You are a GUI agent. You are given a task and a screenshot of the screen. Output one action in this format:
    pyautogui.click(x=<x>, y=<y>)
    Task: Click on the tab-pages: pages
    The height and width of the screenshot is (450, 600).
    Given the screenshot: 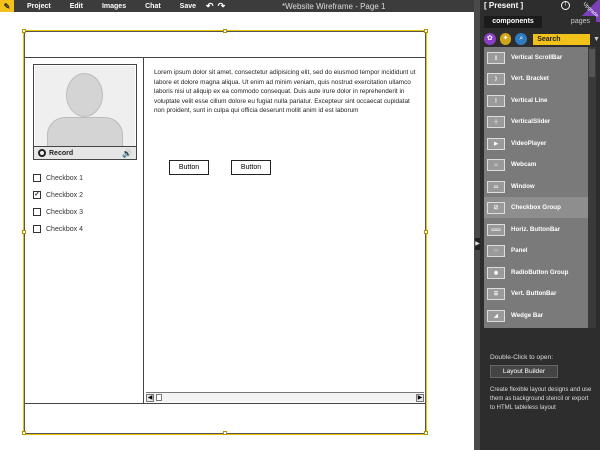 What is the action you would take?
    pyautogui.click(x=569, y=22)
    